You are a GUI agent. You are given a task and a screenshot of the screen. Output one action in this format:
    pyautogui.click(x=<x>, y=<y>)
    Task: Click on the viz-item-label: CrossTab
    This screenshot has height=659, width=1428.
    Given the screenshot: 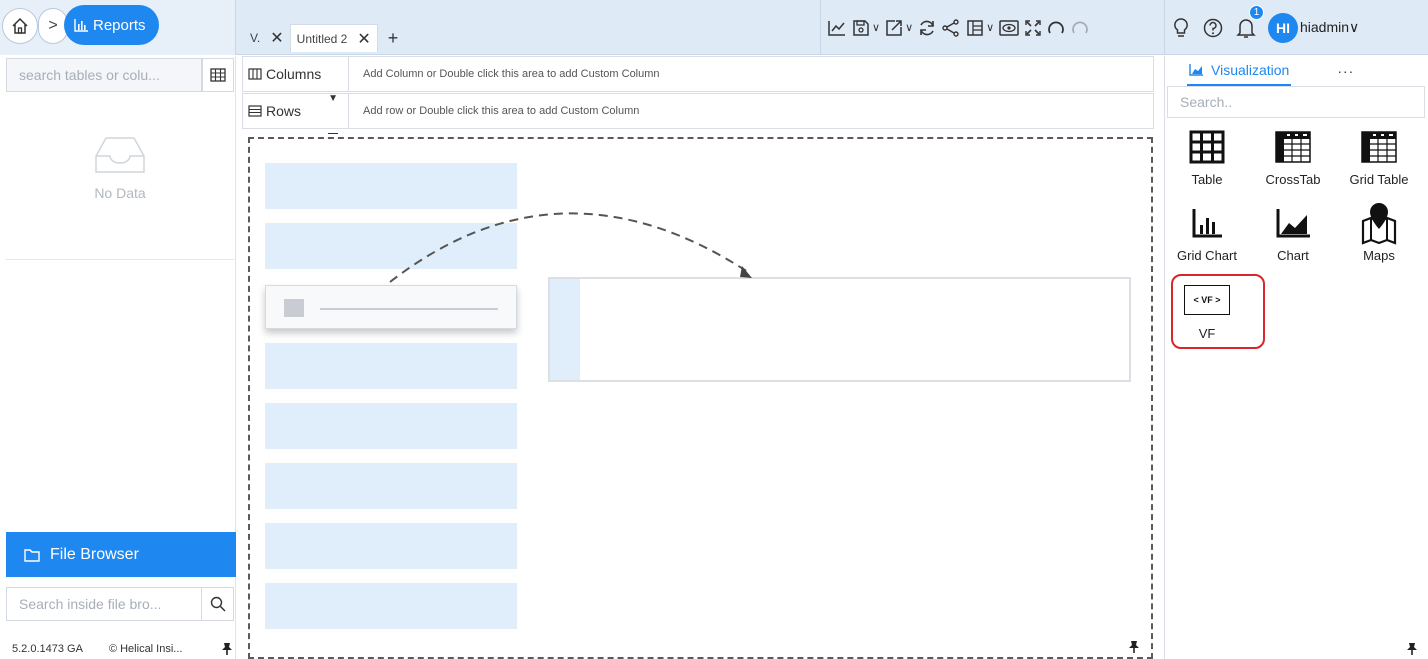 What is the action you would take?
    pyautogui.click(x=1293, y=179)
    